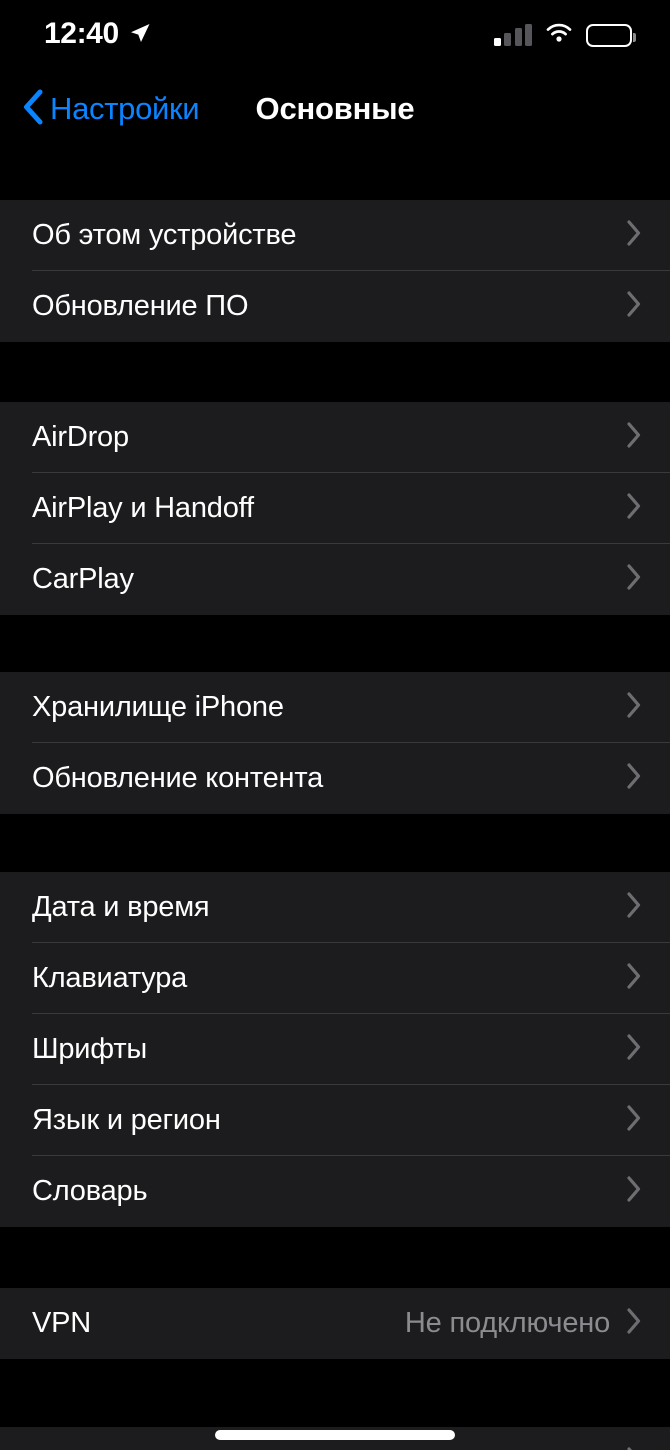  I want to click on list-item-label: Обновление контента, so click(178, 778).